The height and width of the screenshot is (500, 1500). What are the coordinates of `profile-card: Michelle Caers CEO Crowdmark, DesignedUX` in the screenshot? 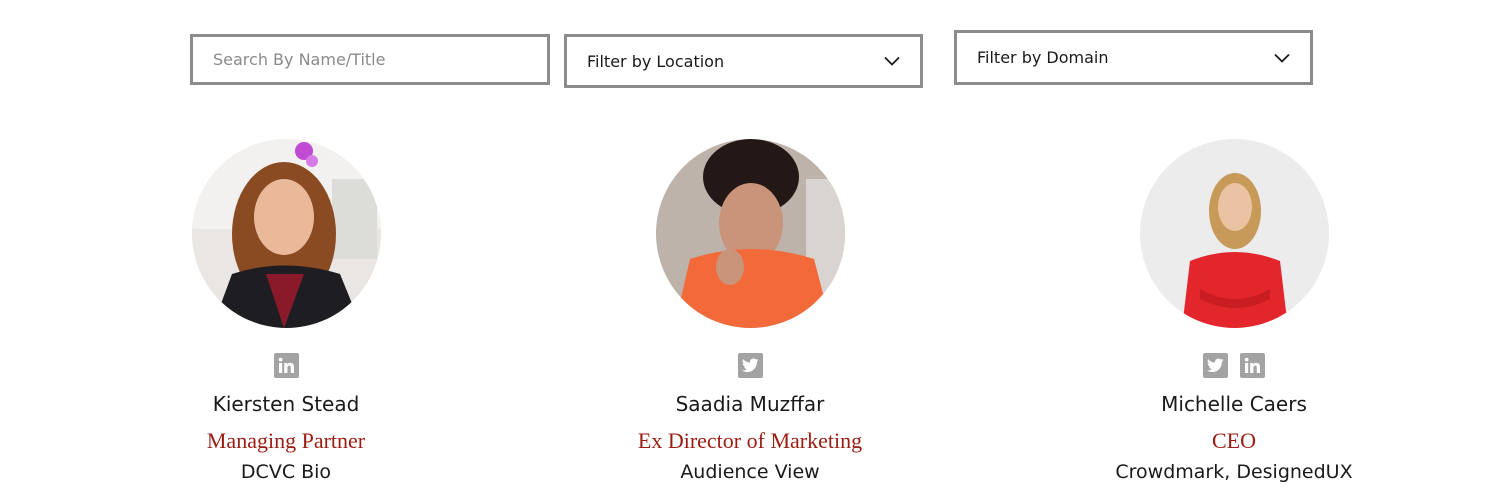 It's located at (1234, 311).